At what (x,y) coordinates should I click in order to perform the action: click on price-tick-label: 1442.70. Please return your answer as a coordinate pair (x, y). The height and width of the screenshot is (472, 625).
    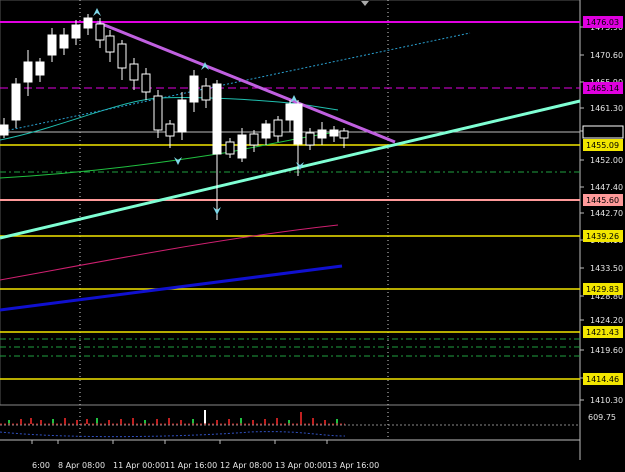
    Looking at the image, I should click on (606, 213).